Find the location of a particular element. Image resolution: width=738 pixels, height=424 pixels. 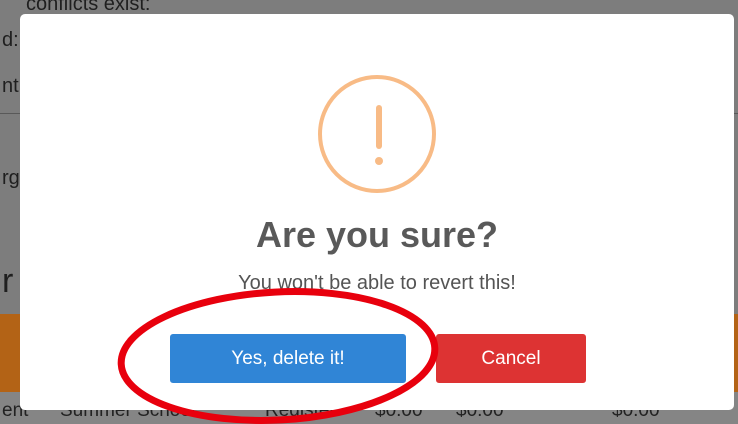

dialog-title: Are you sure? is located at coordinates (377, 234).